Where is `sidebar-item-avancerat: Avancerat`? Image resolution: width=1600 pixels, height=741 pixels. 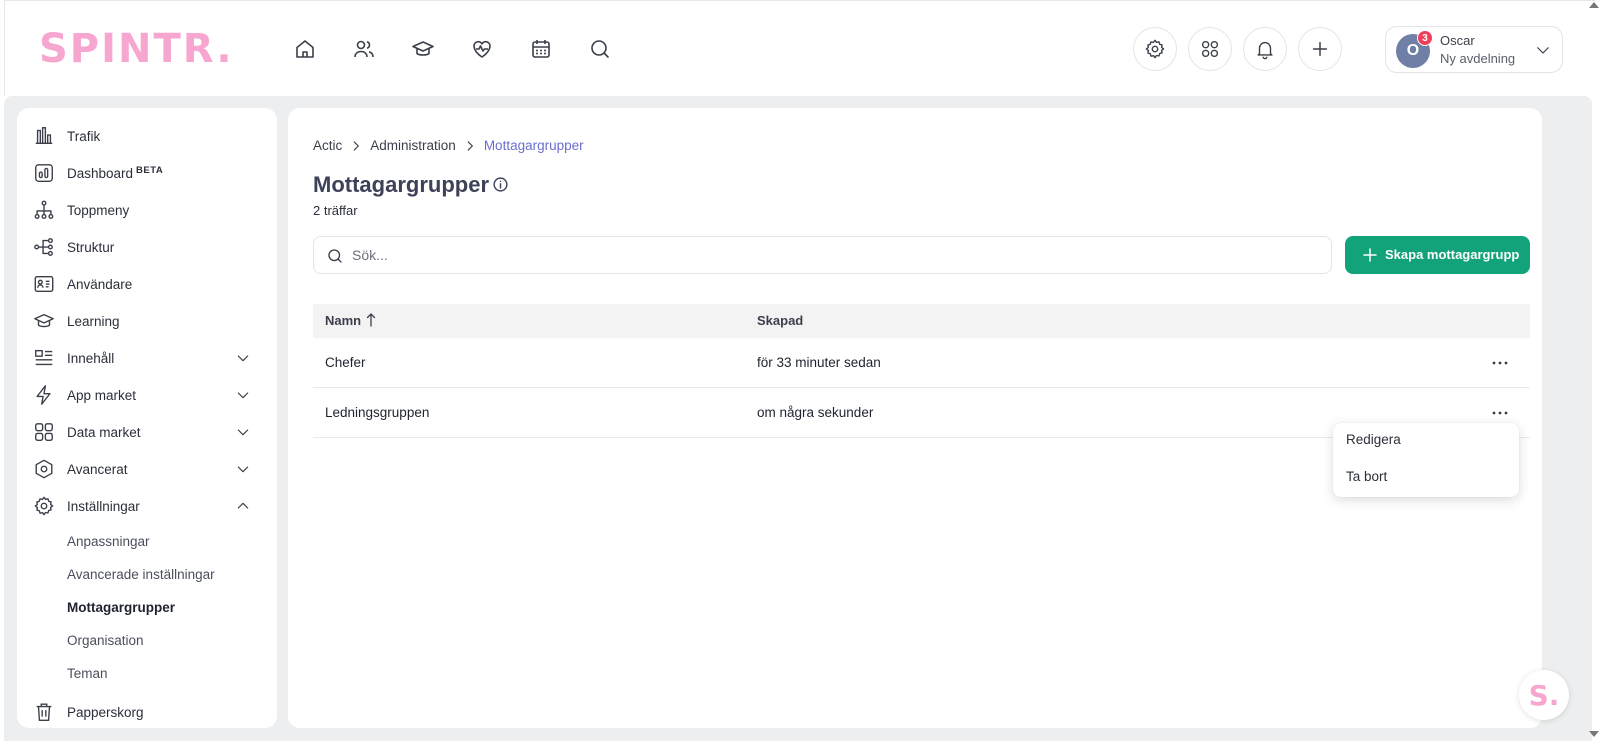
sidebar-item-avancerat: Avancerat is located at coordinates (147, 469).